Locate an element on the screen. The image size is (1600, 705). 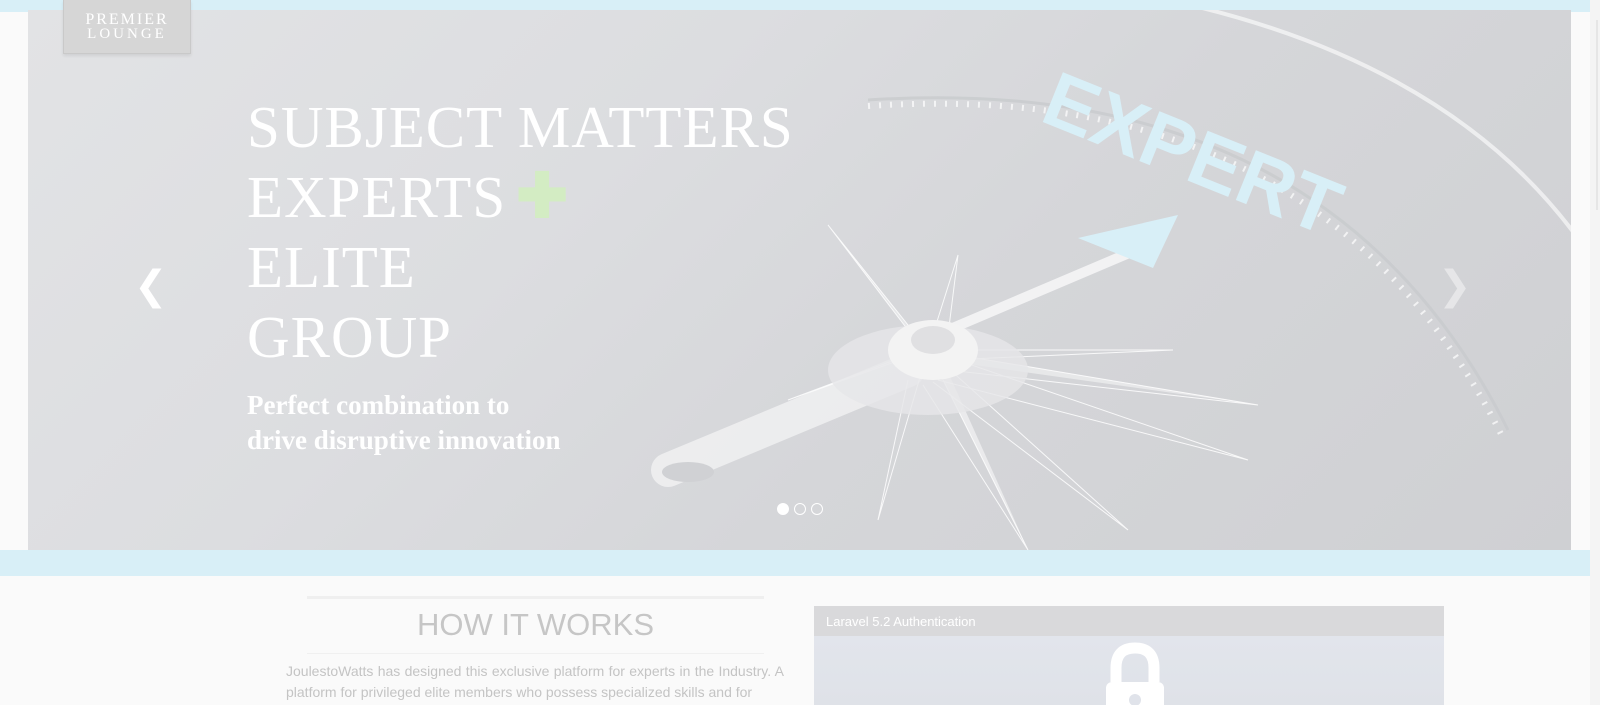
how-it-works-title: HOW IT WORKS is located at coordinates (535, 624).